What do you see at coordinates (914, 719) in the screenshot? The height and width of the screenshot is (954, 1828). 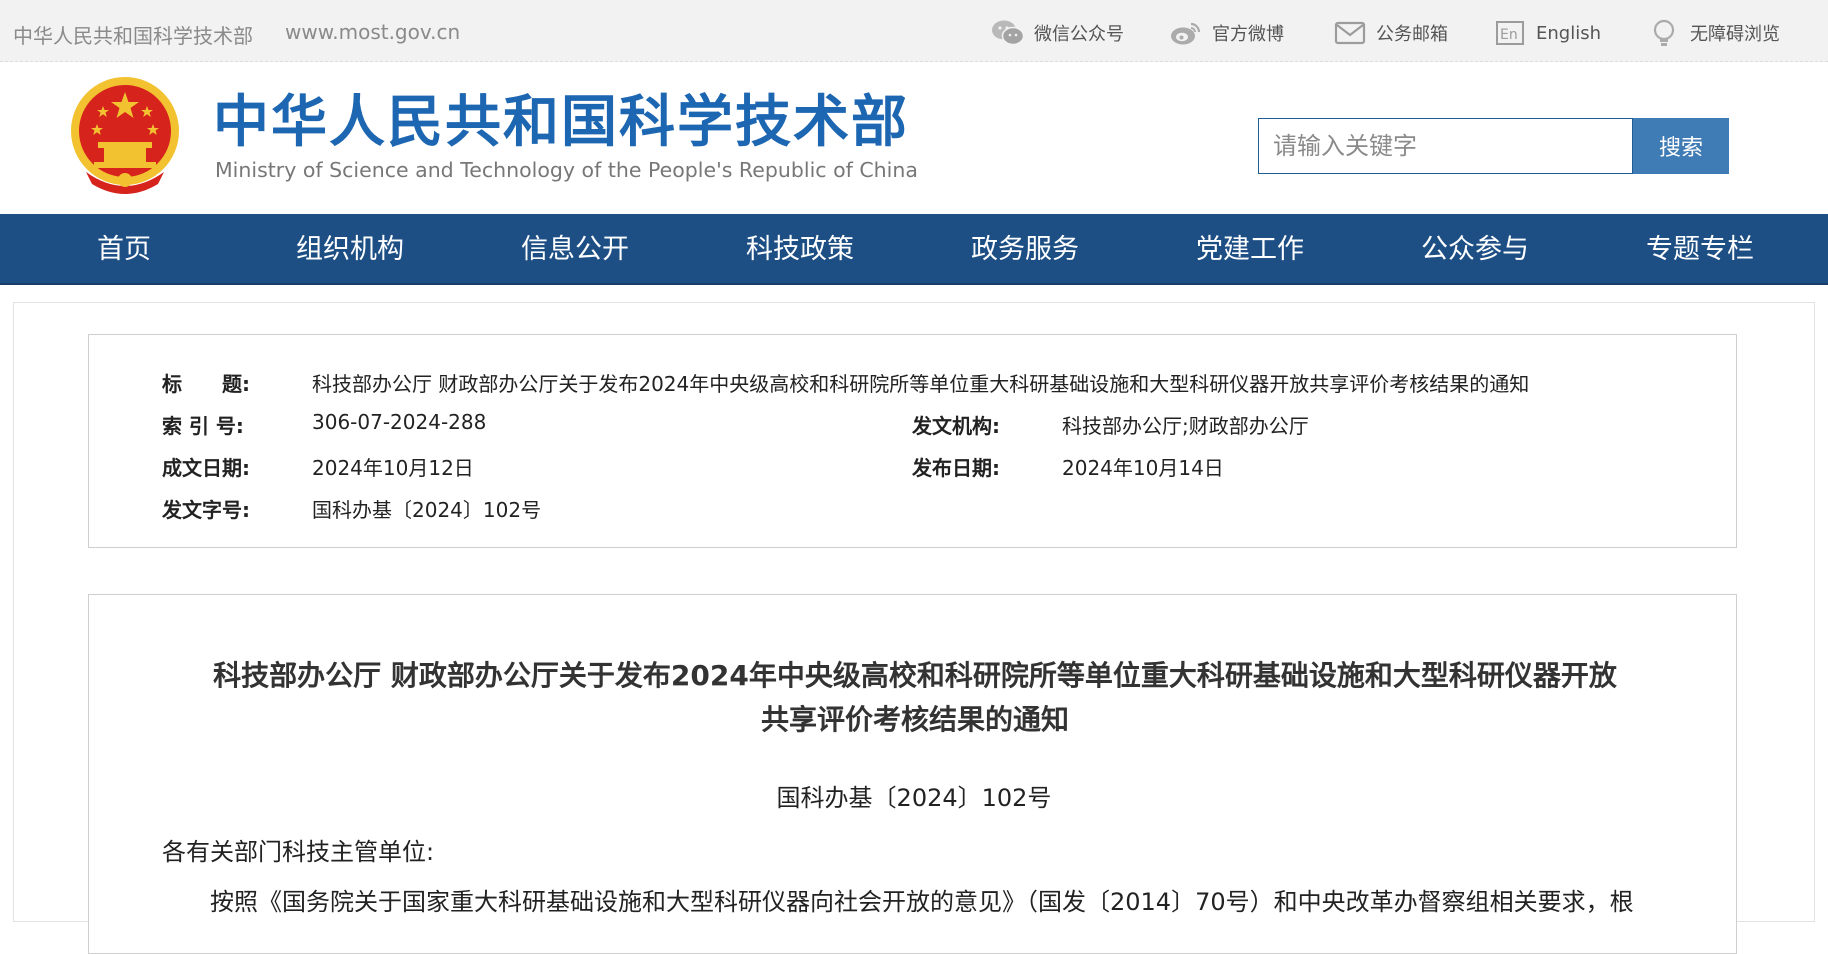 I see `article-title-line2: 共享评价考核结果的通知` at bounding box center [914, 719].